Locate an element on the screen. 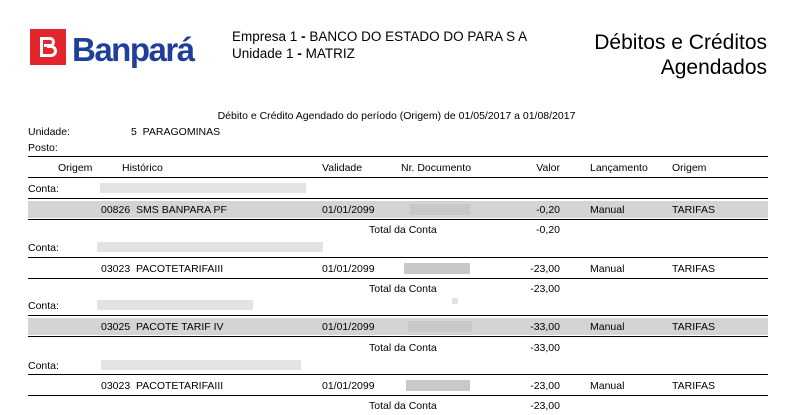  unidade-name: MATRIZ is located at coordinates (330, 53).